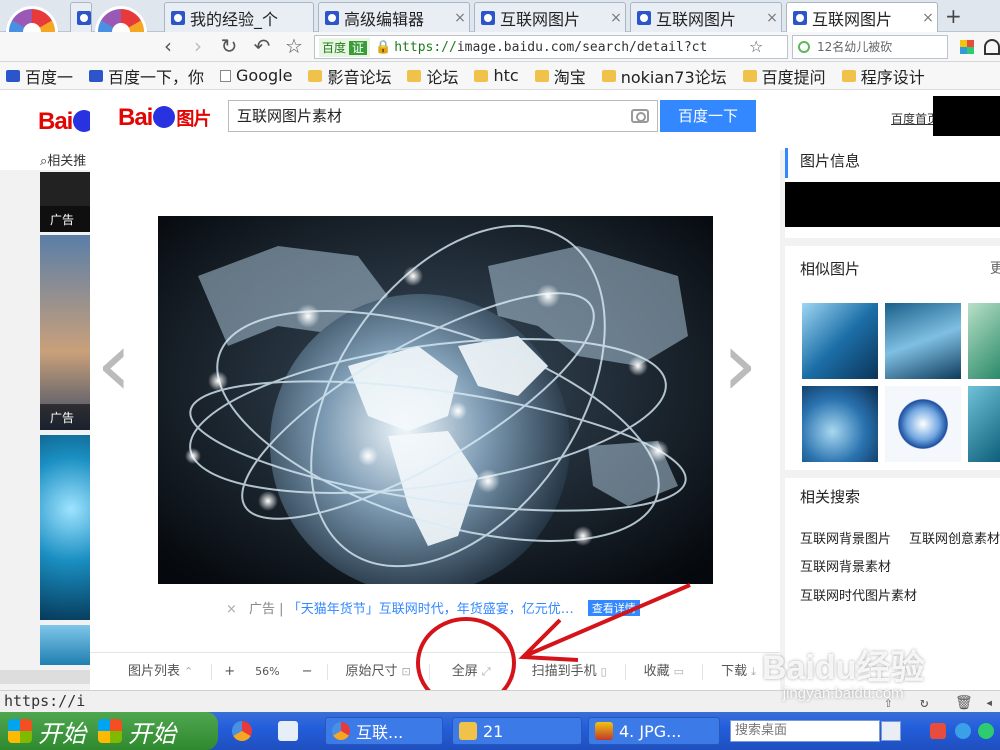 This screenshot has width=1000, height=750. What do you see at coordinates (308, 671) in the screenshot?
I see `zoom-out-button: −` at bounding box center [308, 671].